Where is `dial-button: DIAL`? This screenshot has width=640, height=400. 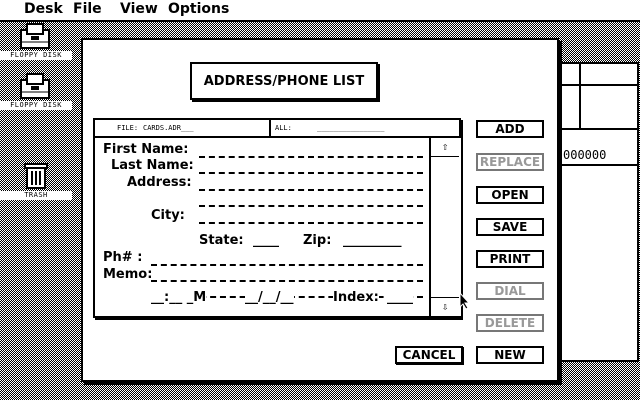 dial-button: DIAL is located at coordinates (510, 291).